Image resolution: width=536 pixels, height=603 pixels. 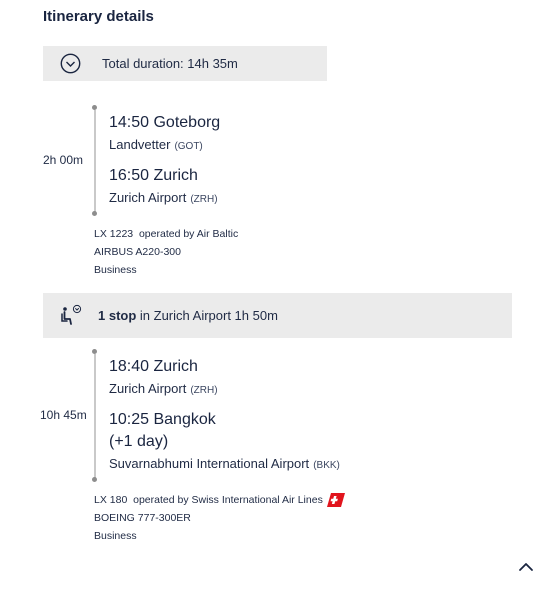 I want to click on departure-time-place: 18:40 Zurich, so click(x=153, y=366).